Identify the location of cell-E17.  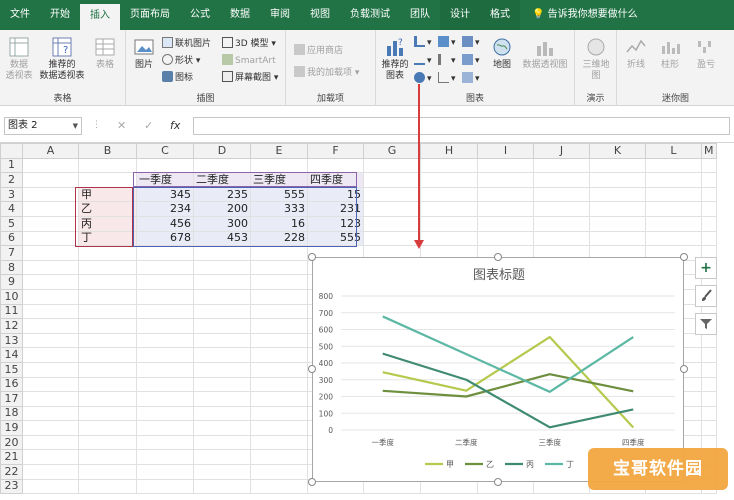
(279, 399).